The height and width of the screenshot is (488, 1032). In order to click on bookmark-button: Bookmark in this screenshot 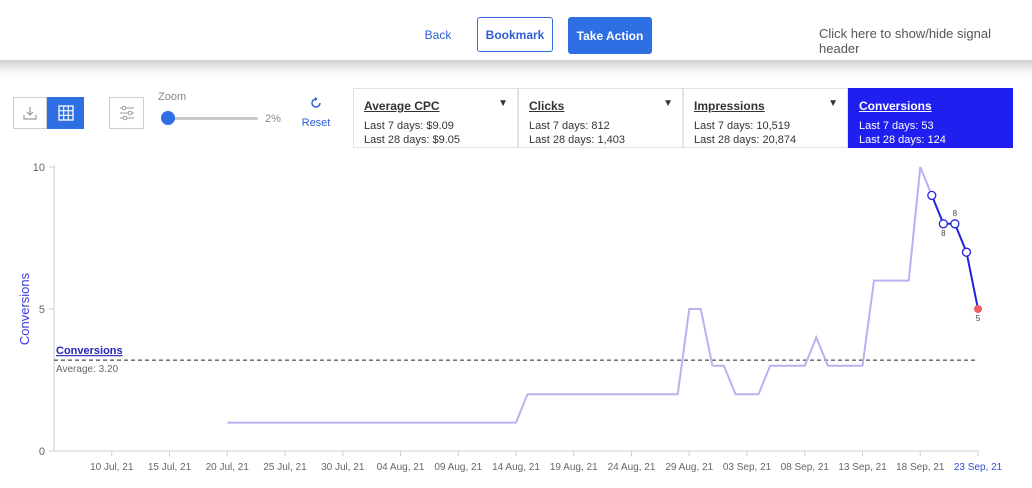, I will do `click(515, 34)`.